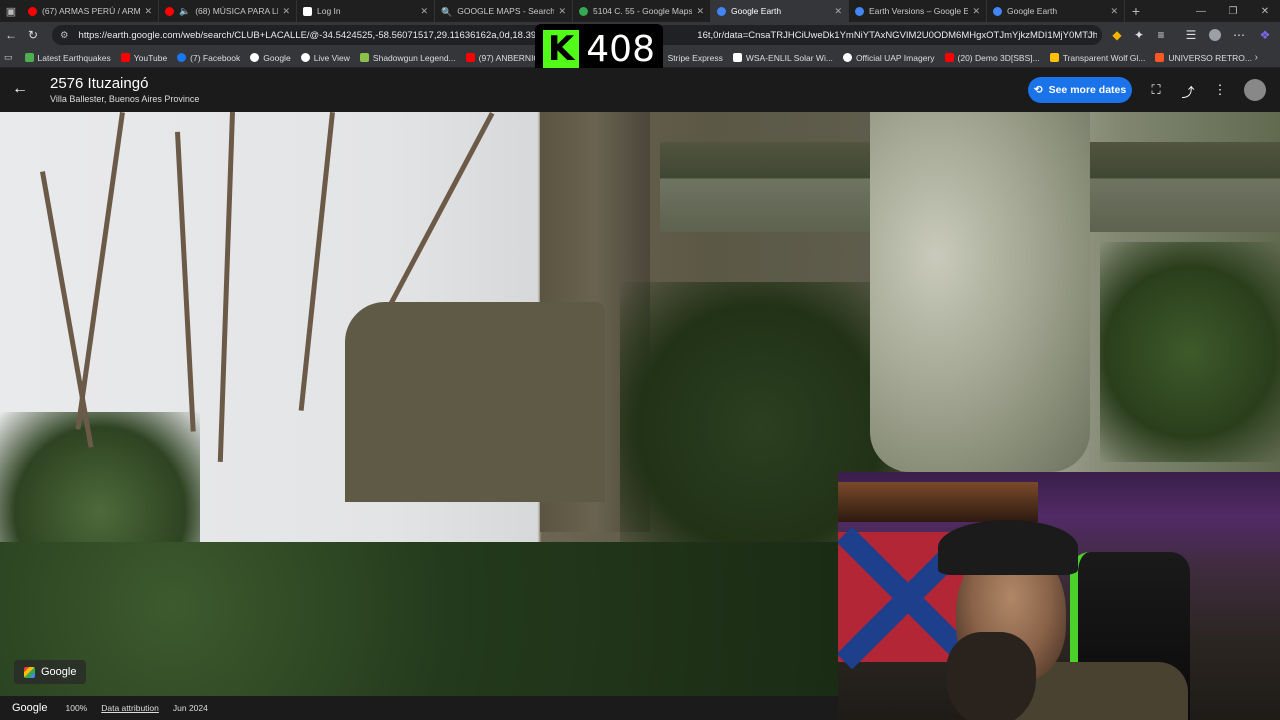  What do you see at coordinates (20, 89) in the screenshot?
I see `back-arrow-icon: ←` at bounding box center [20, 89].